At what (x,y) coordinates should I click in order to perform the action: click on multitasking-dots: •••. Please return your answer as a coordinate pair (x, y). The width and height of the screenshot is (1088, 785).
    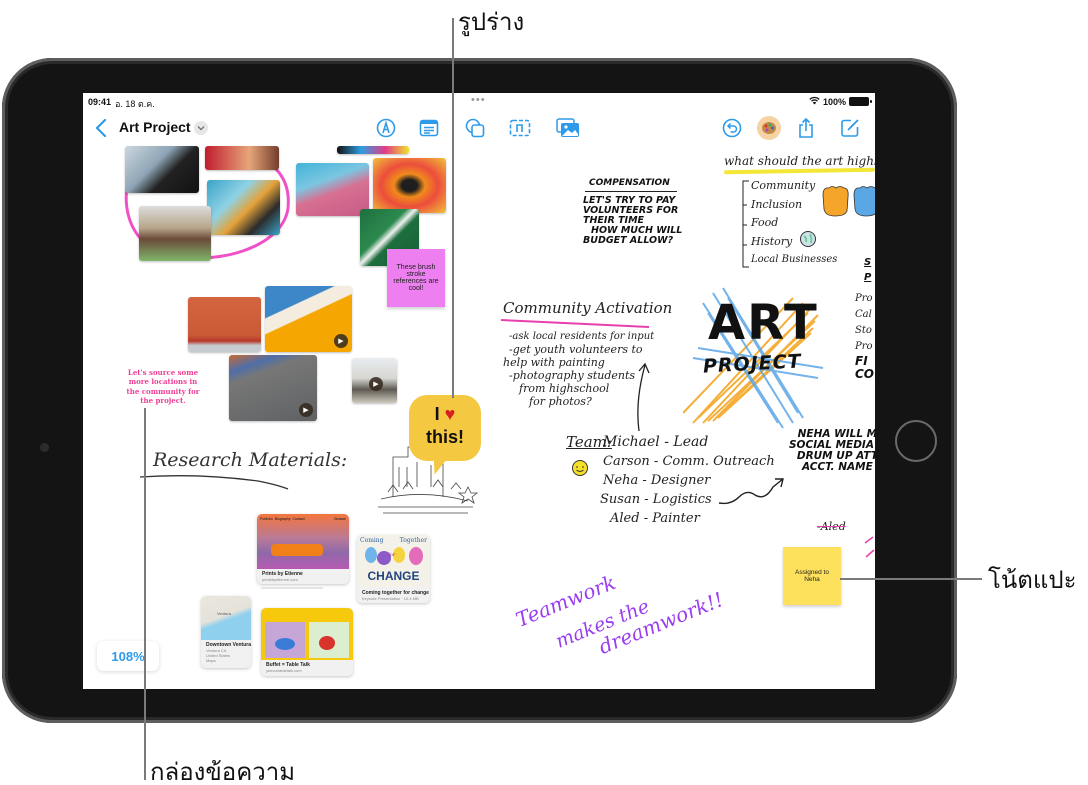
    Looking at the image, I should click on (478, 100).